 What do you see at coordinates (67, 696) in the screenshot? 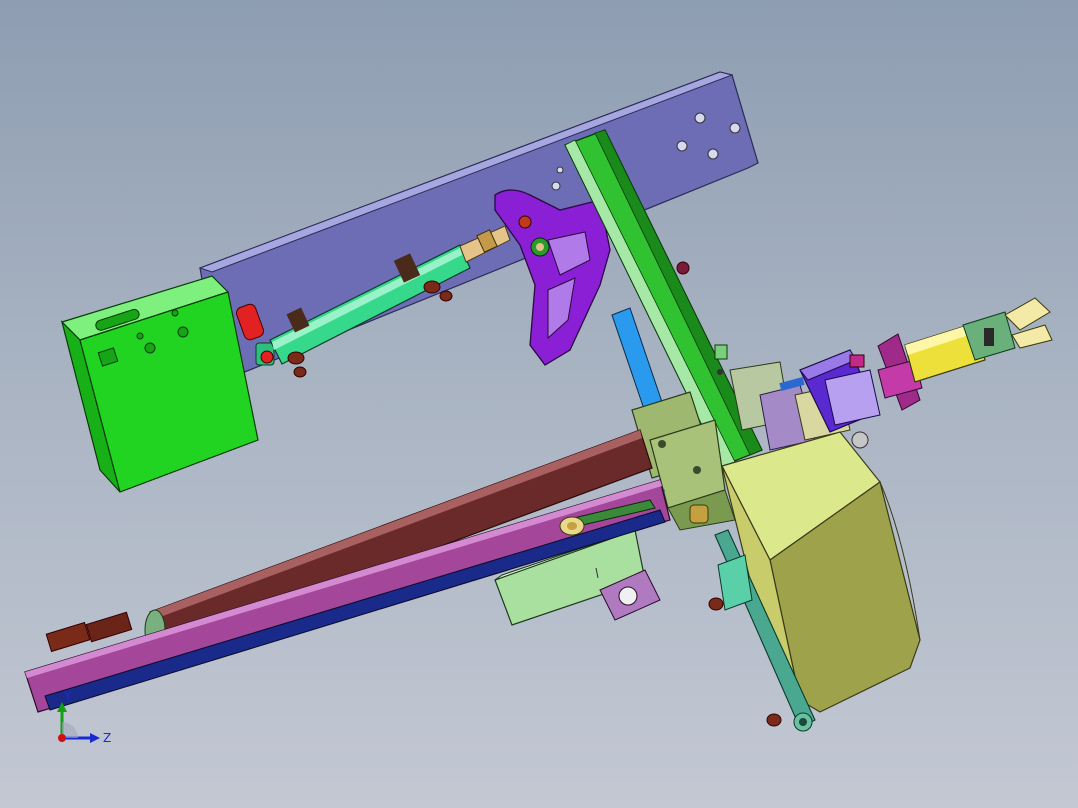
I see `y-axis-label: Y` at bounding box center [67, 696].